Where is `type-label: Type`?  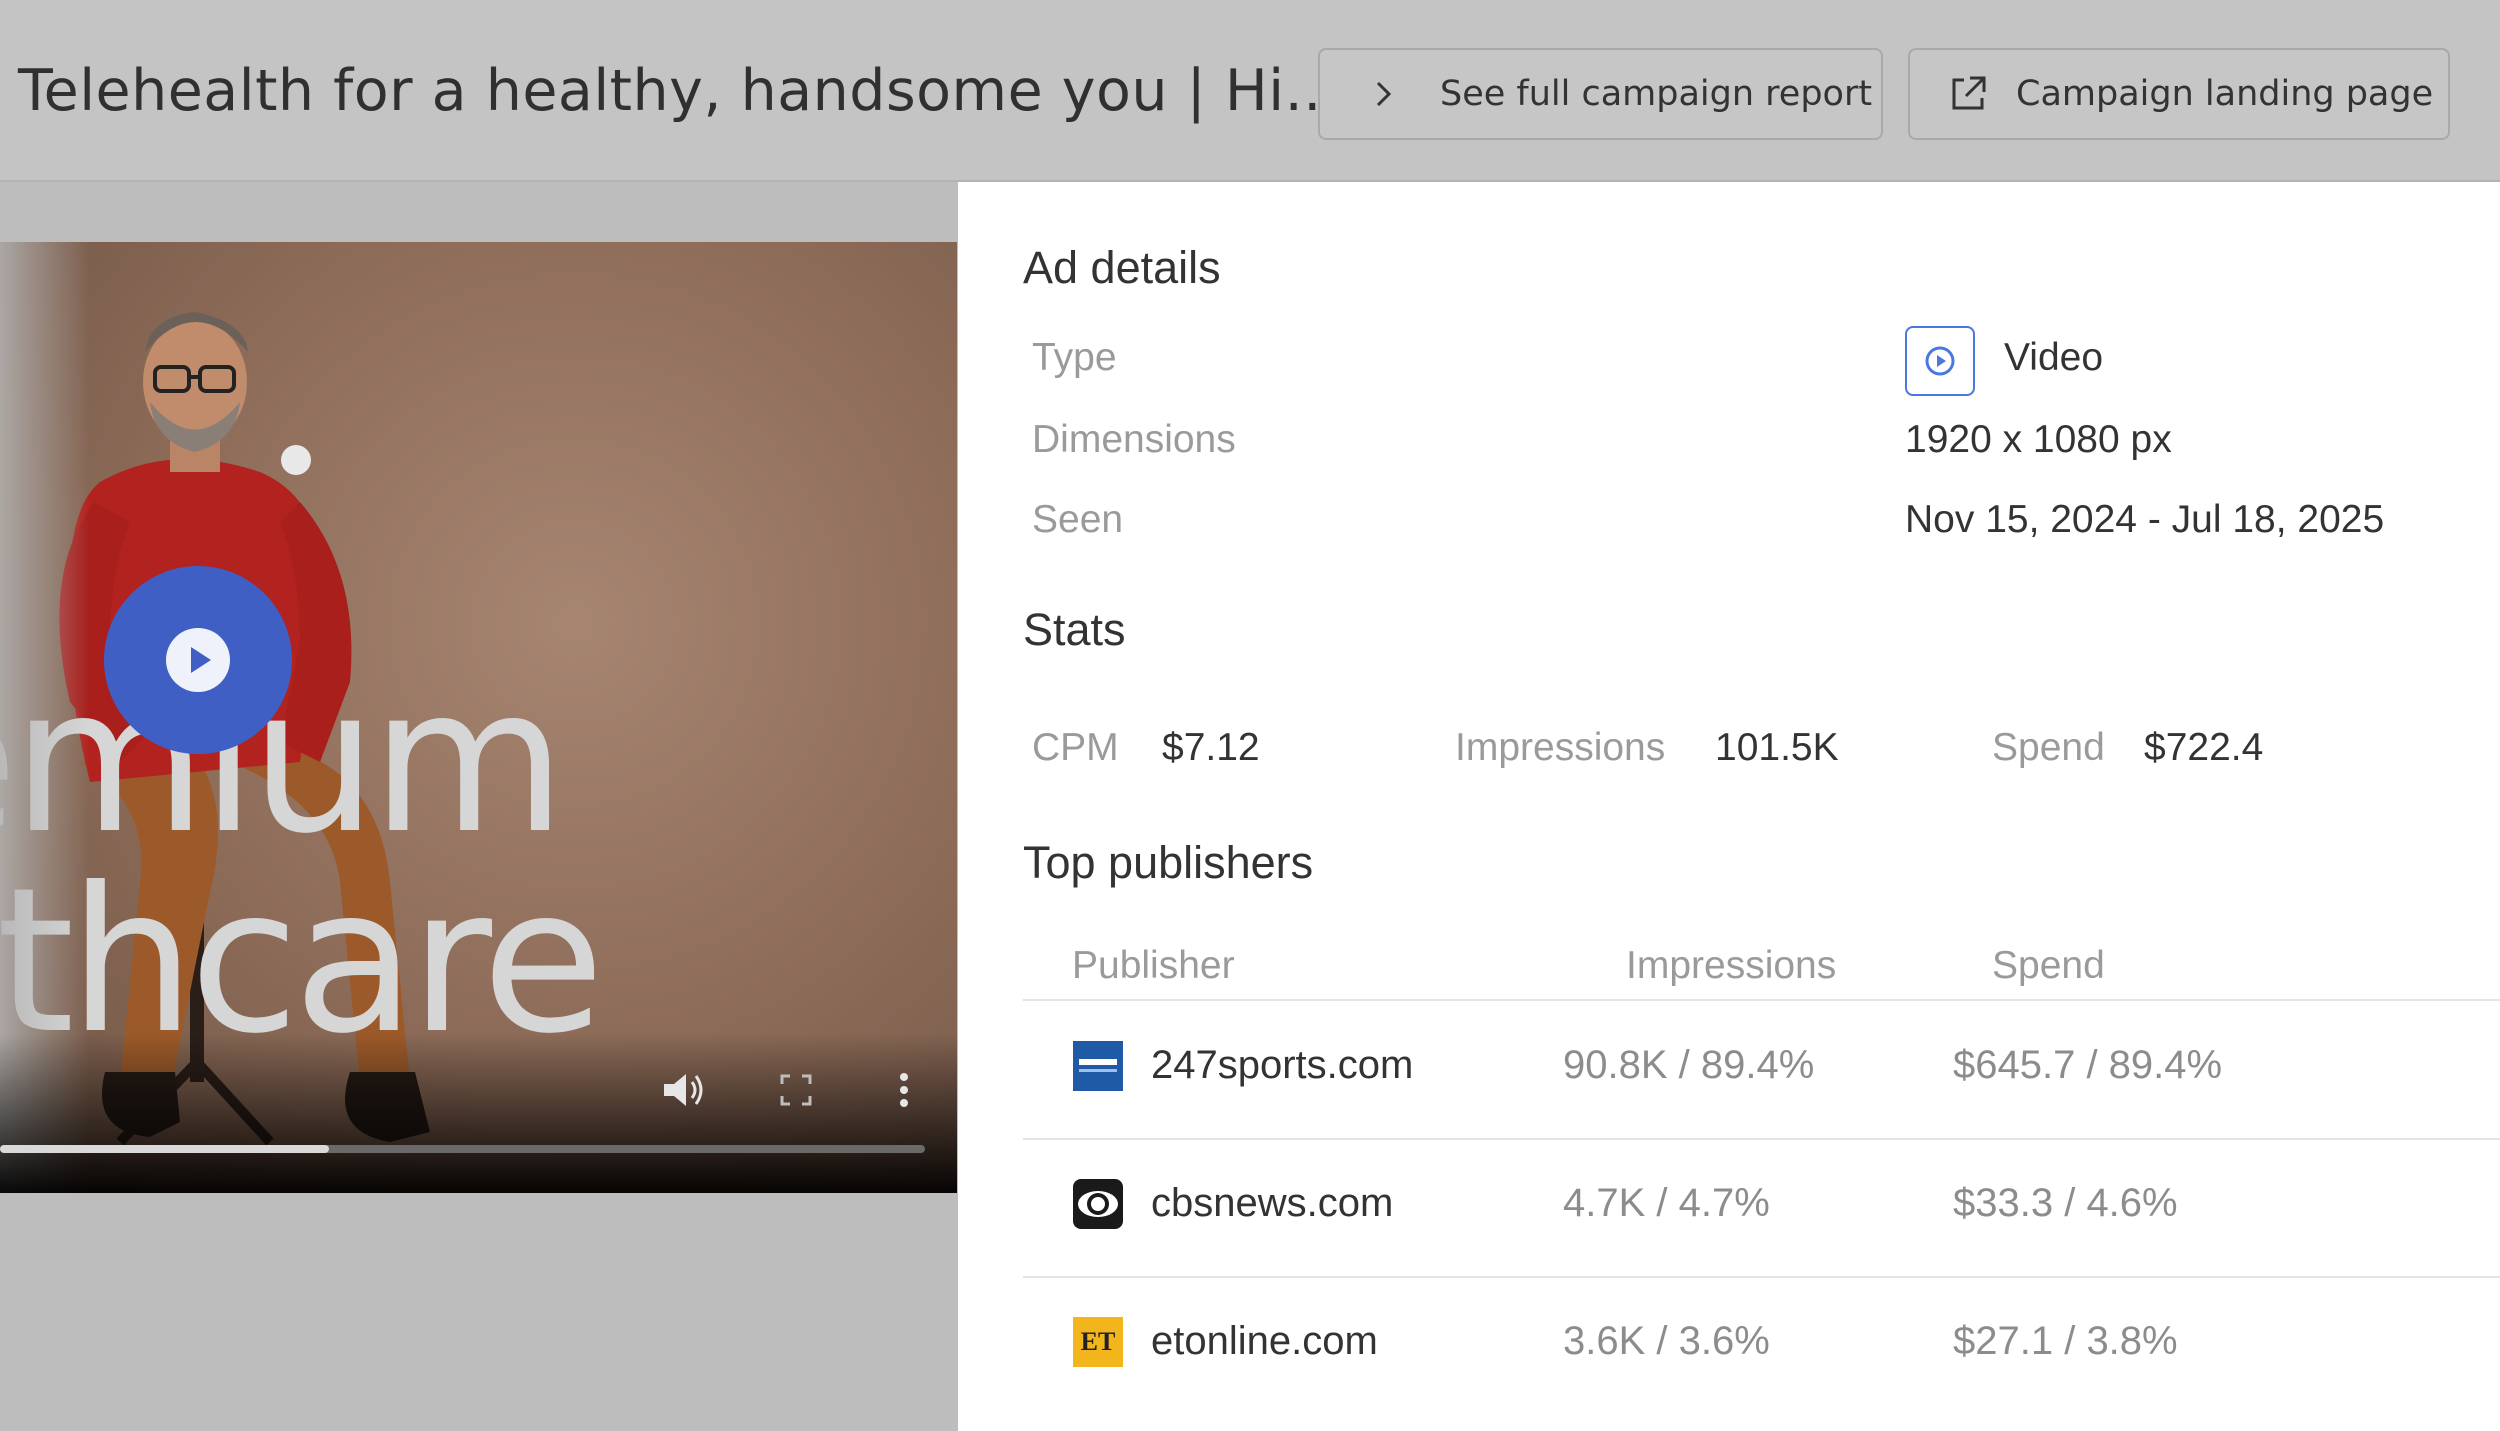 type-label: Type is located at coordinates (1074, 357).